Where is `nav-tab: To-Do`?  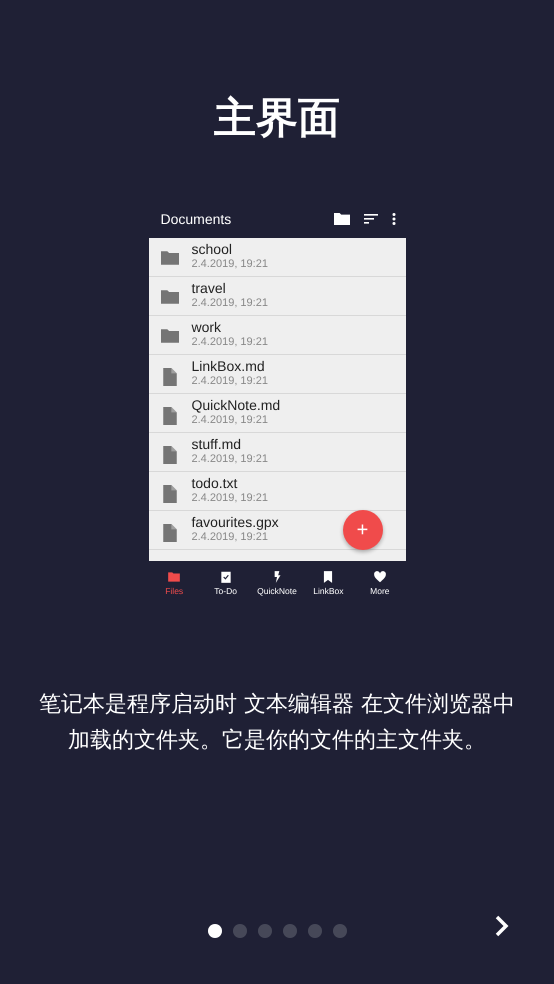 nav-tab: To-Do is located at coordinates (226, 583).